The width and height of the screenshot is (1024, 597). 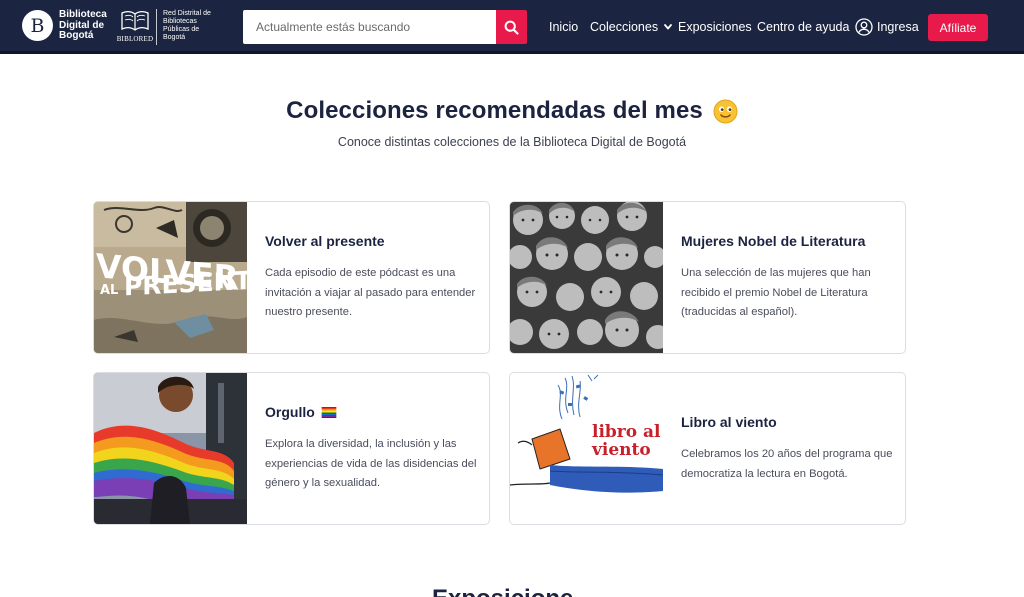 I want to click on user-circle-icon, so click(x=864, y=27).